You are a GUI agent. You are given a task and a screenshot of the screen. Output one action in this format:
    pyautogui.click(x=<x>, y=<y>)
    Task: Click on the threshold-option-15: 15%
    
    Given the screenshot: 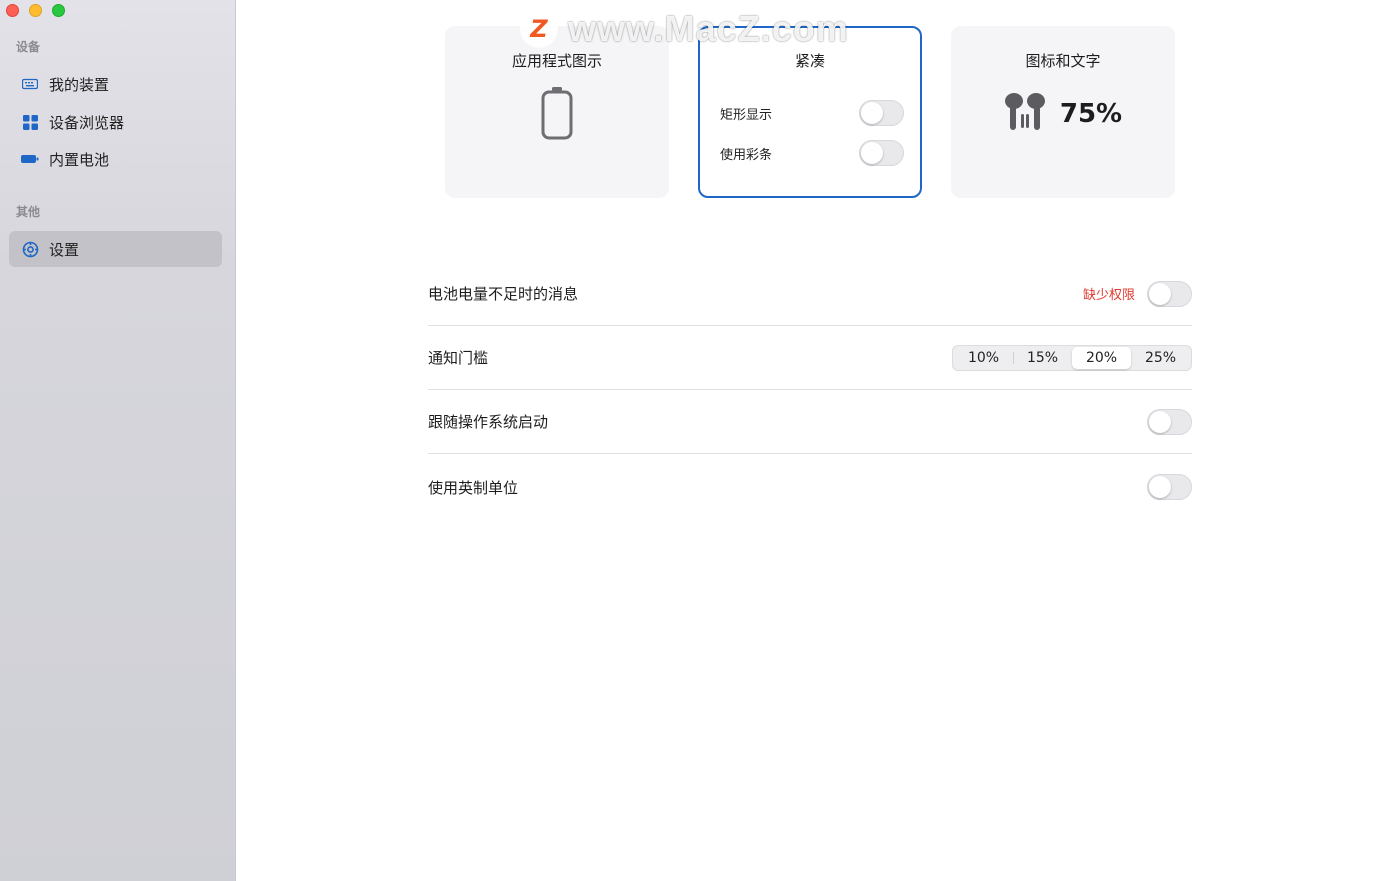 What is the action you would take?
    pyautogui.click(x=1042, y=358)
    